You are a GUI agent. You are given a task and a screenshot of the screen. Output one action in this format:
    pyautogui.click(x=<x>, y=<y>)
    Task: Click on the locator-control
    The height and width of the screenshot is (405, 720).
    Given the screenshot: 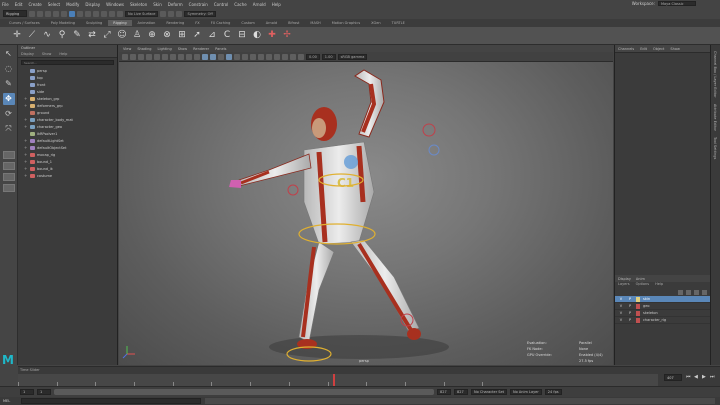 What is the action you would take?
    pyautogui.click(x=434, y=150)
    